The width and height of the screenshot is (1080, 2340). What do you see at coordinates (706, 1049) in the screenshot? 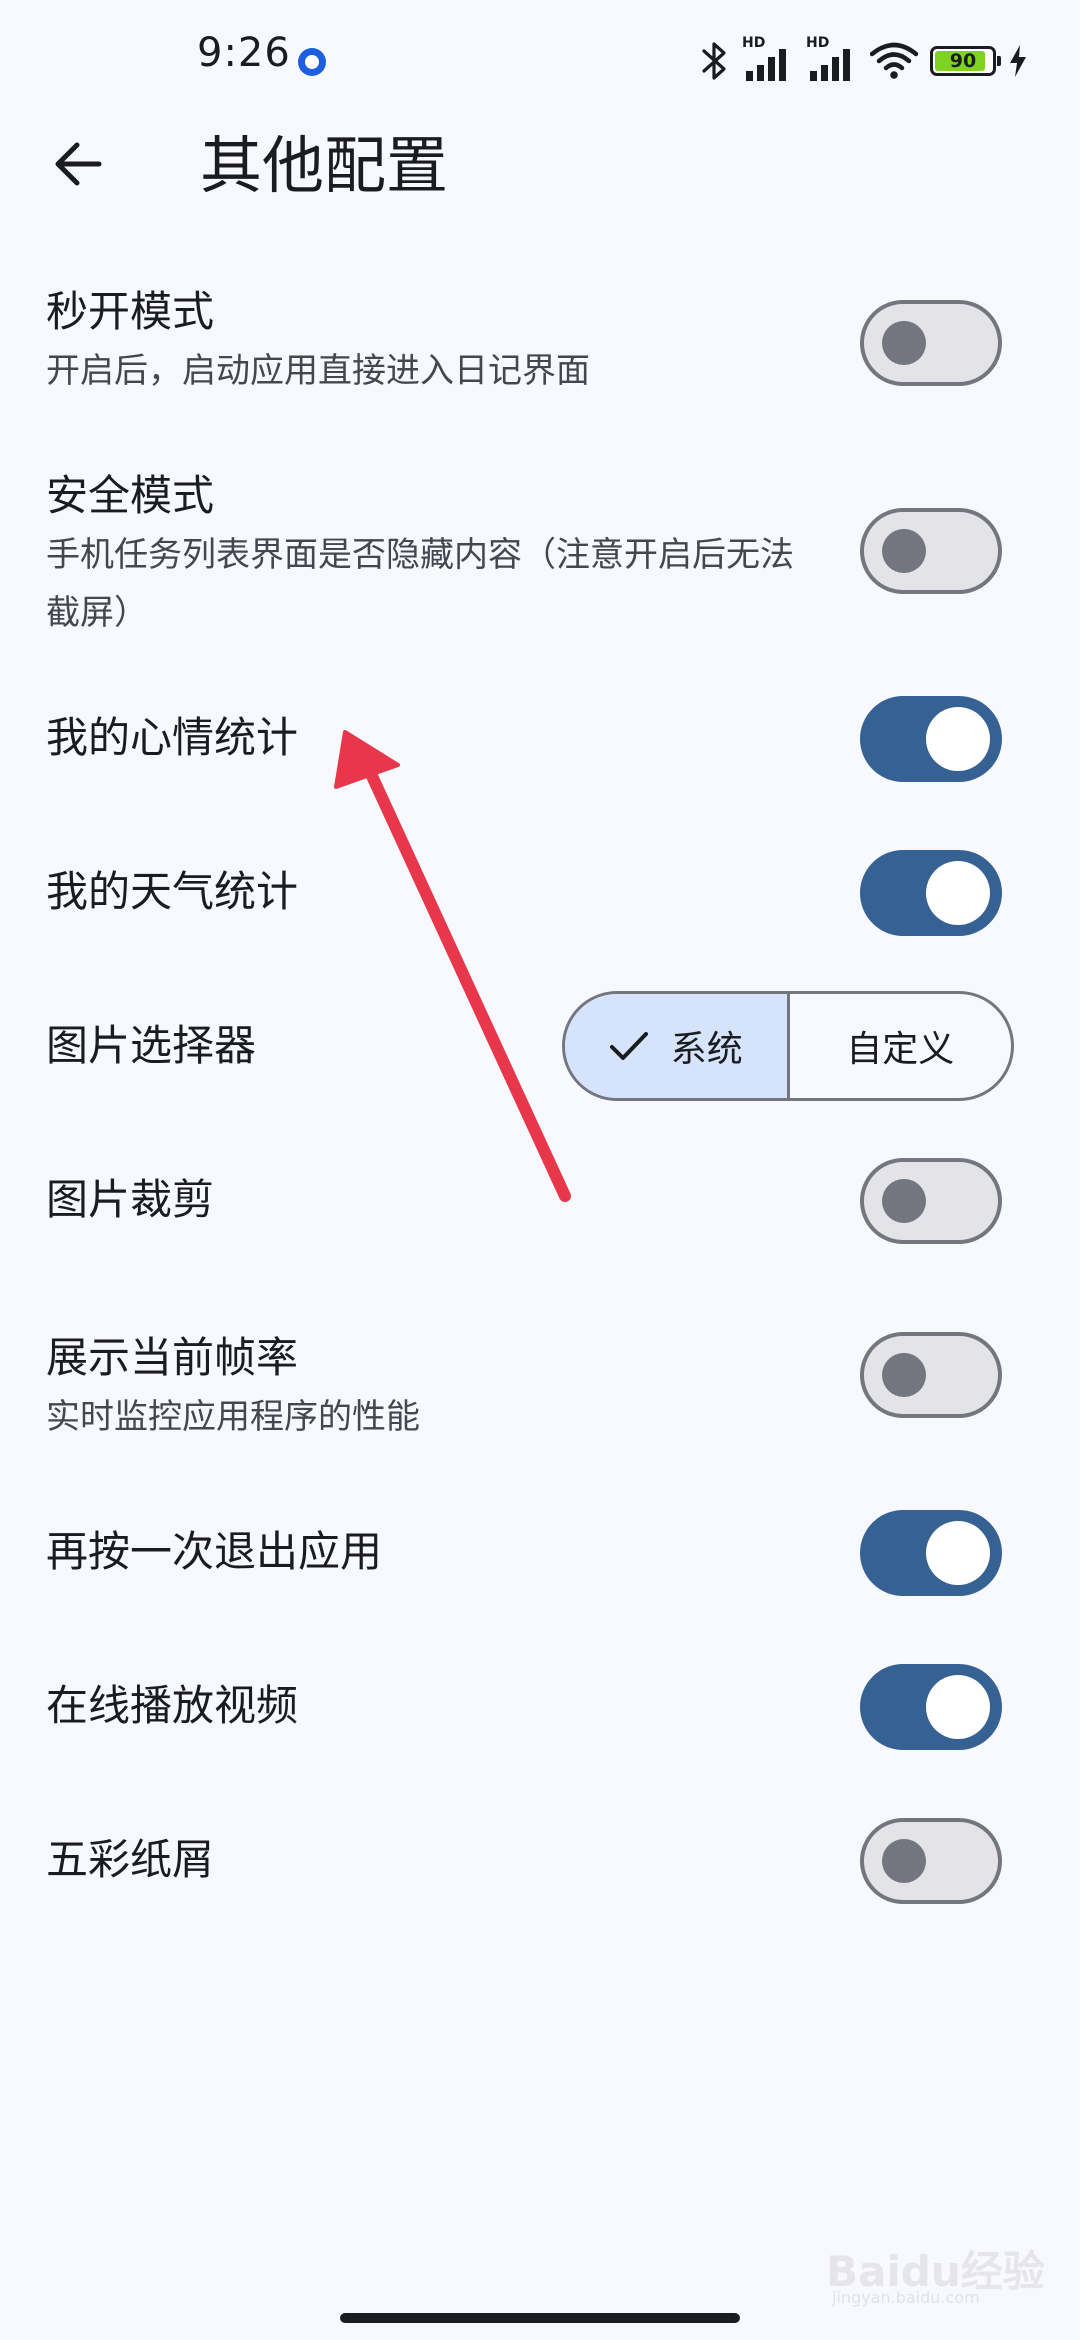
I see `segment-label: 系统` at bounding box center [706, 1049].